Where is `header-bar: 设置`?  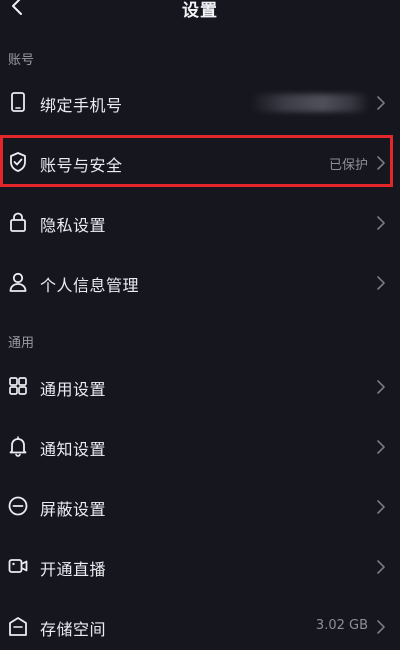 header-bar: 设置 is located at coordinates (200, 11).